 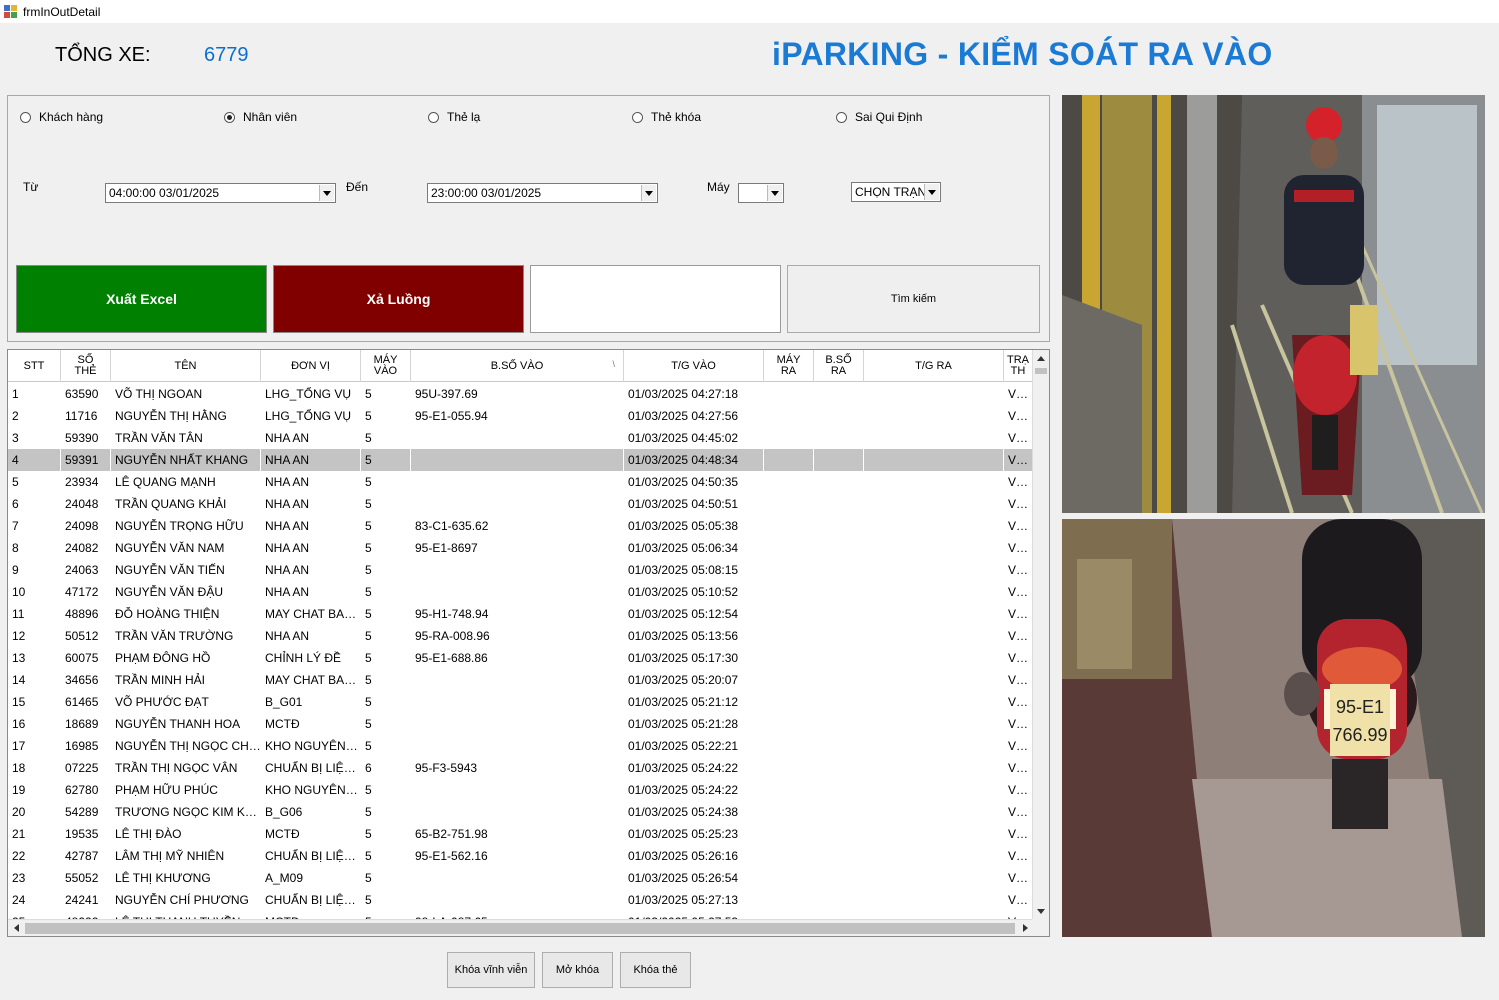 I want to click on column-header-bien-so-vao: B.SỐ VÀO \, so click(x=517, y=366).